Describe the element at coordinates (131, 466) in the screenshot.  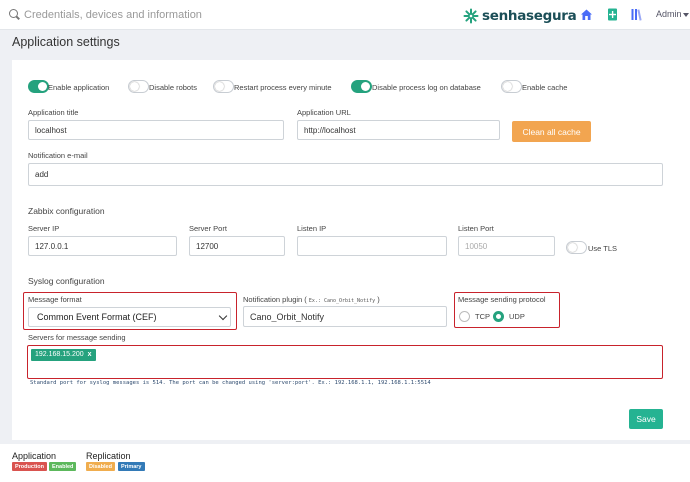
I see `status-badge-primary: Primary` at that location.